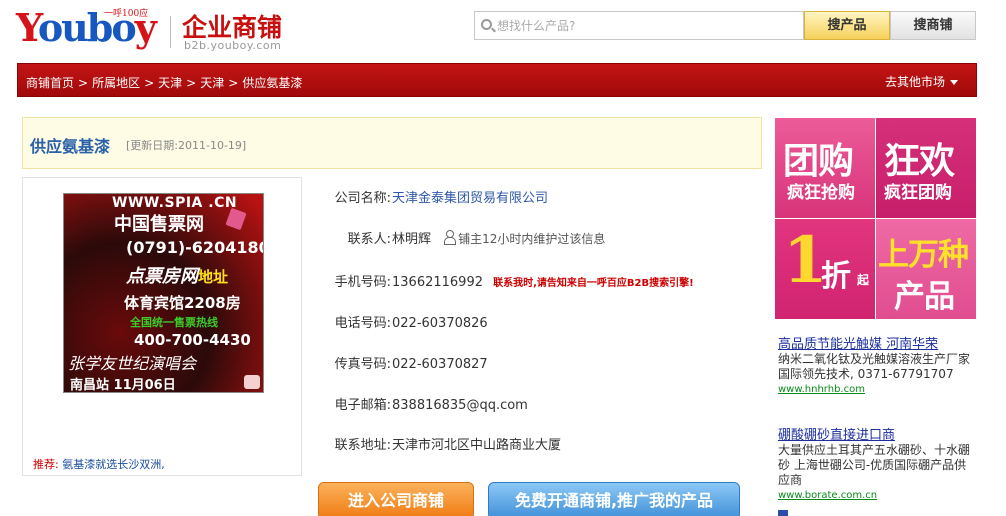 The width and height of the screenshot is (1006, 516). Describe the element at coordinates (252, 382) in the screenshot. I see `paw-icon` at that location.